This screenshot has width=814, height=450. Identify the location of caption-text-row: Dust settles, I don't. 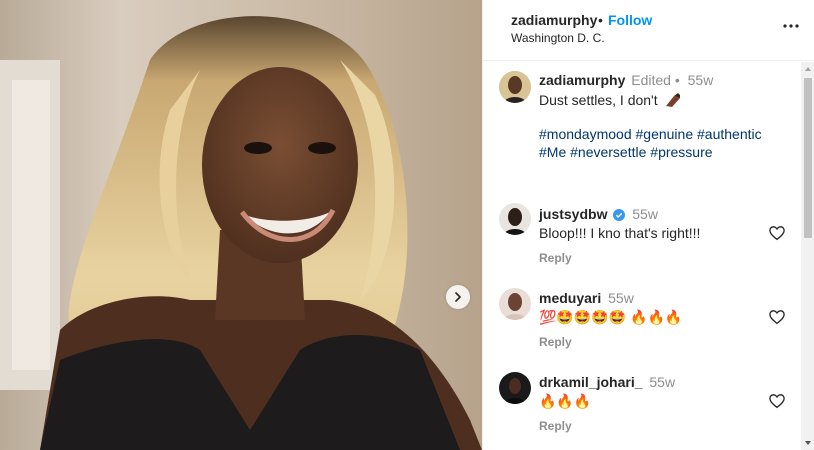
(610, 100).